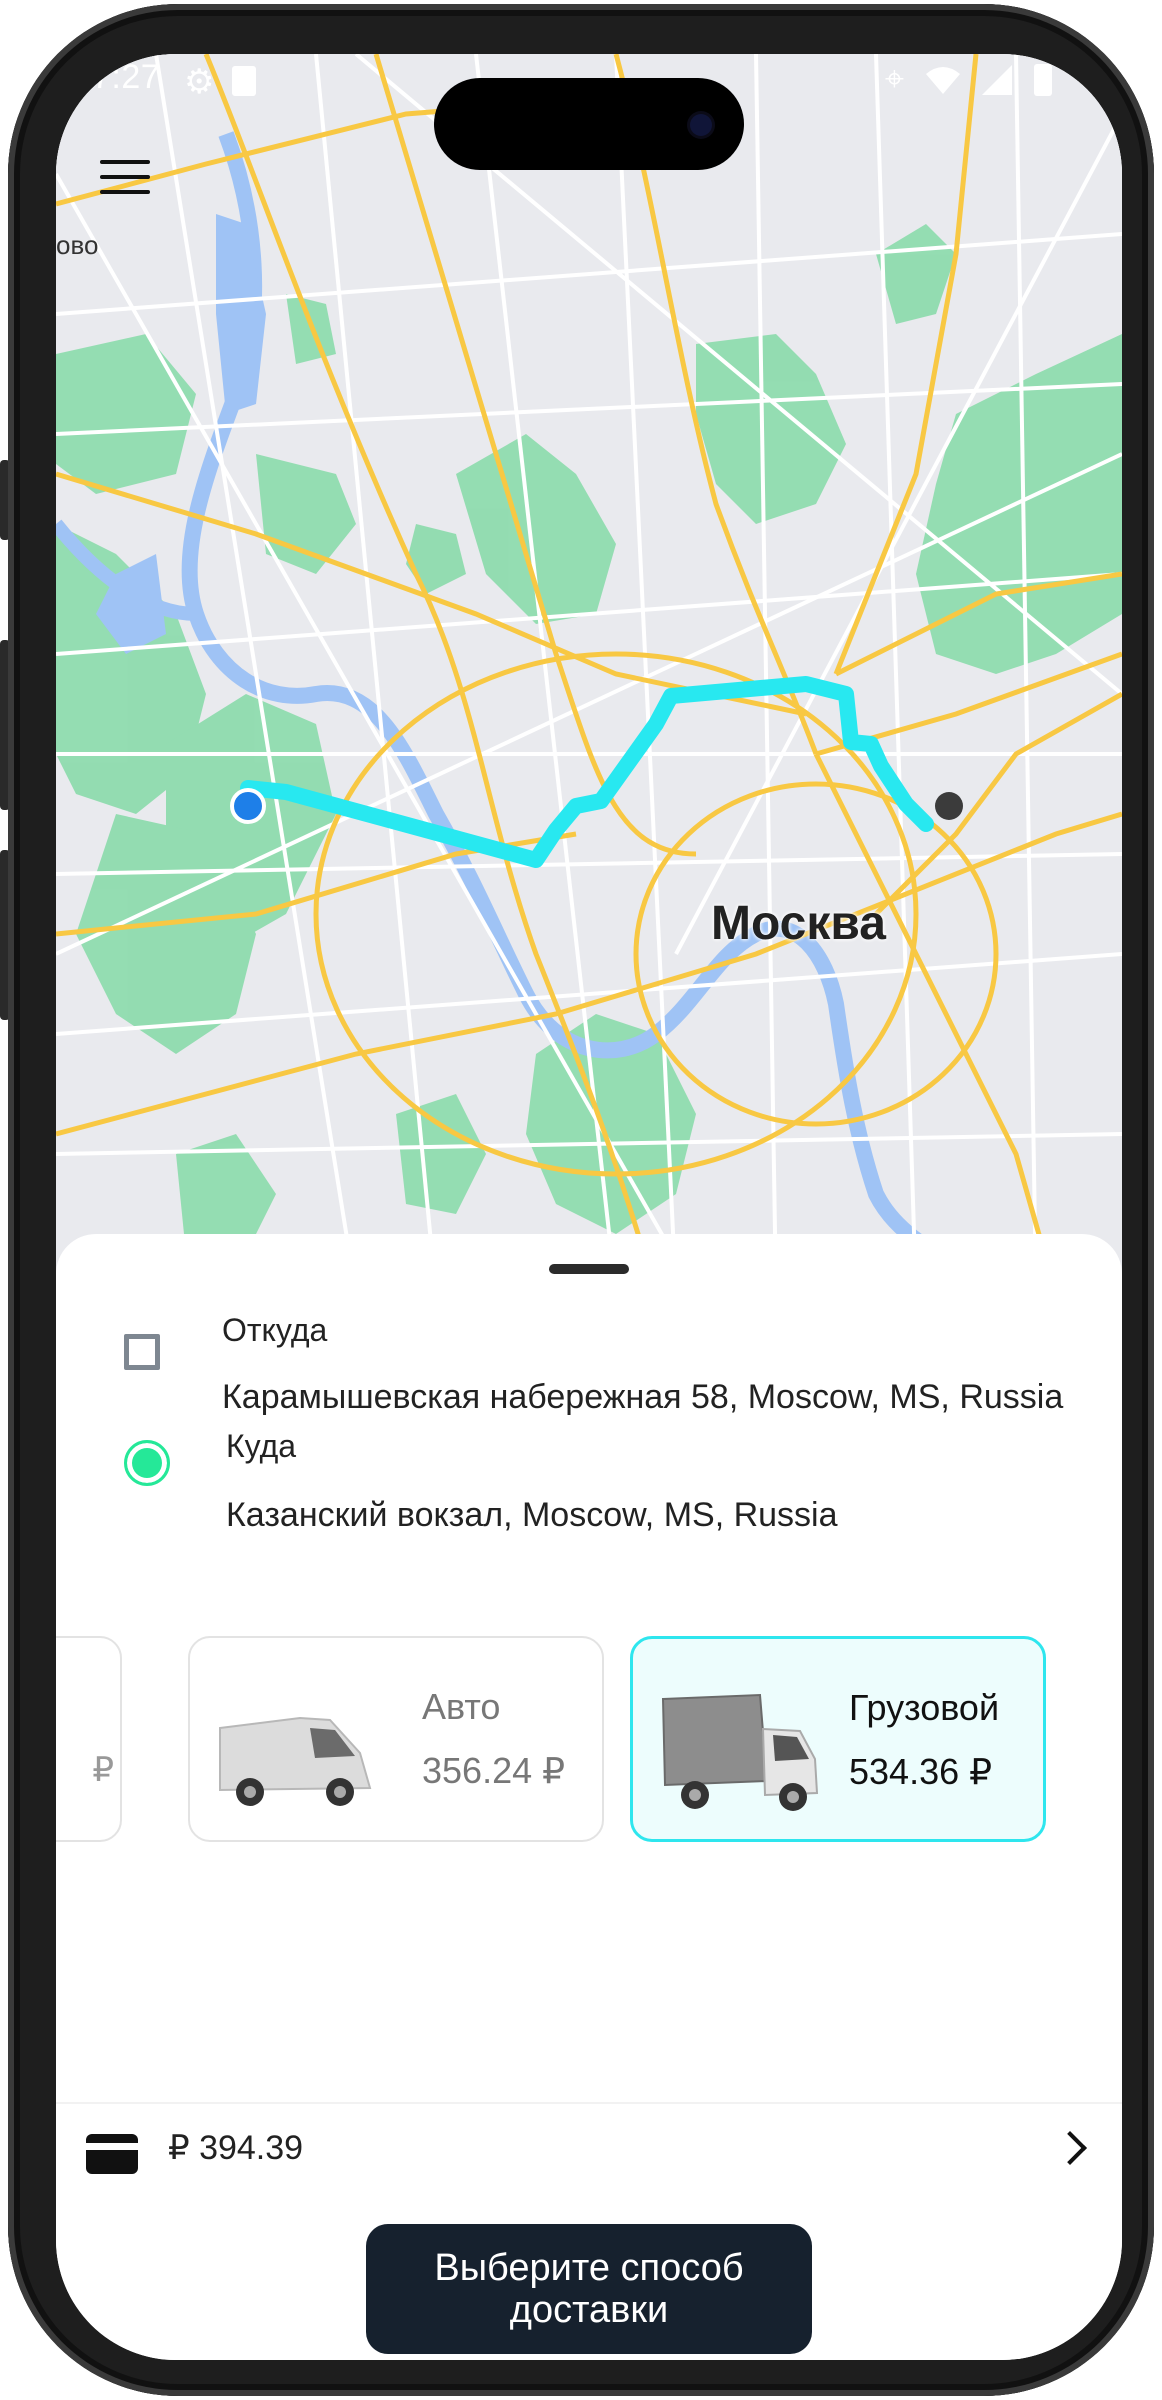  What do you see at coordinates (589, 2153) in the screenshot?
I see `payment-method-row: ₽ 394.39` at bounding box center [589, 2153].